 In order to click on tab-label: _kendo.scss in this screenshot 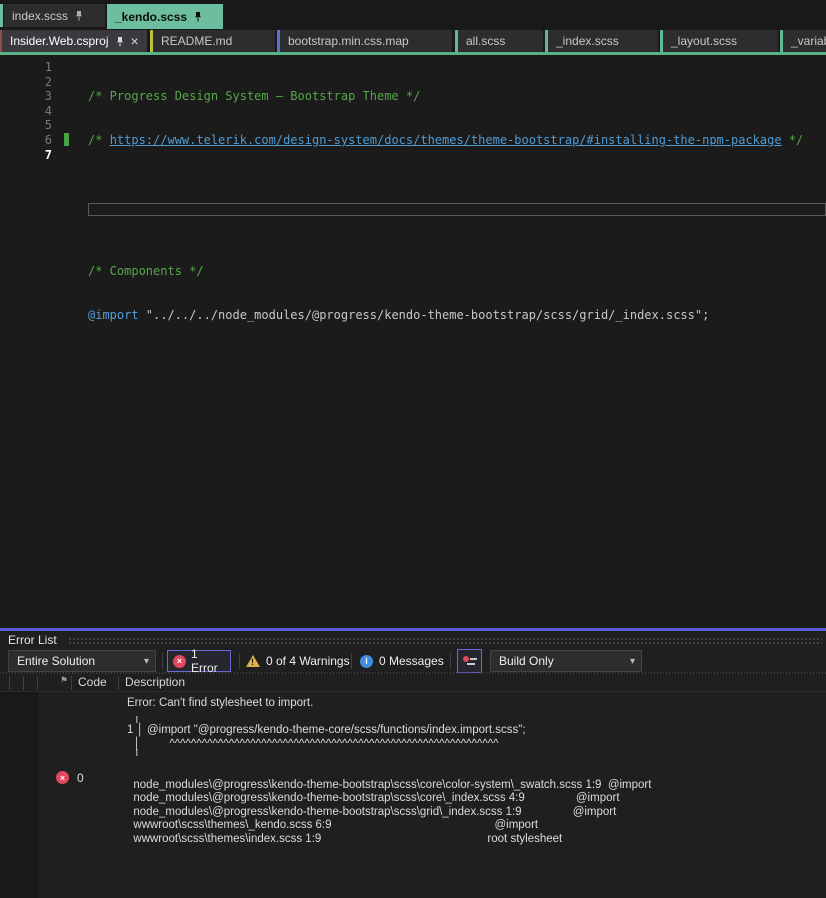, I will do `click(151, 16)`.